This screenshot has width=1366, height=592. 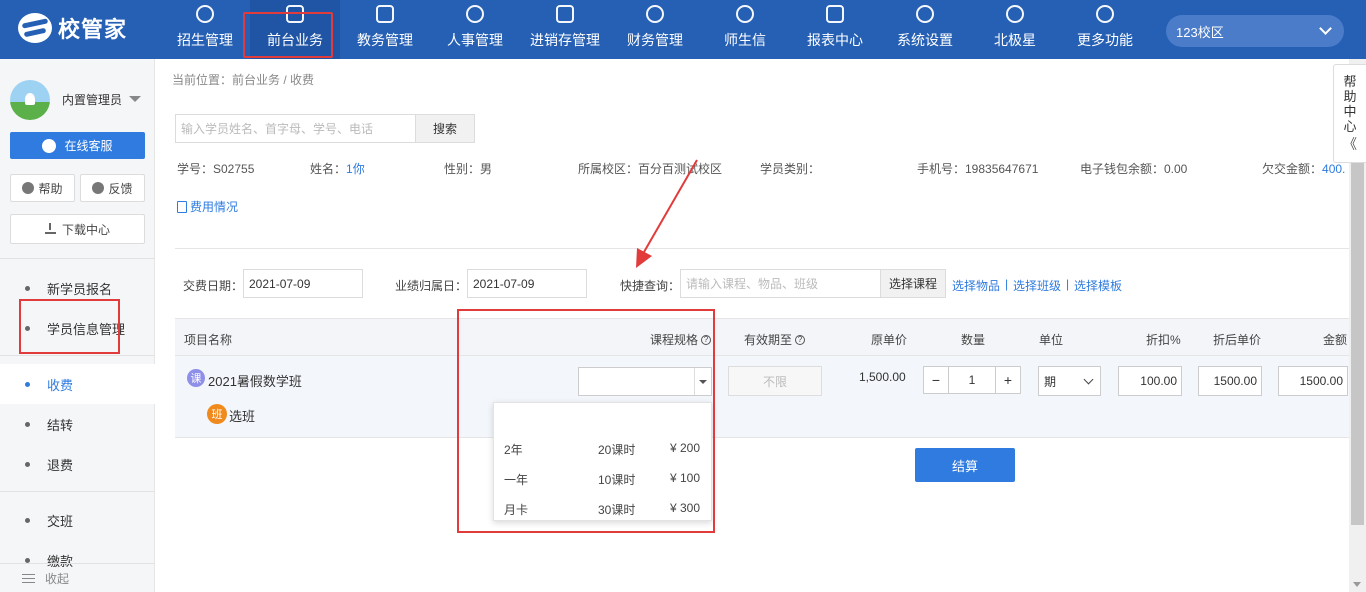 What do you see at coordinates (28, 578) in the screenshot?
I see `collapse-icon` at bounding box center [28, 578].